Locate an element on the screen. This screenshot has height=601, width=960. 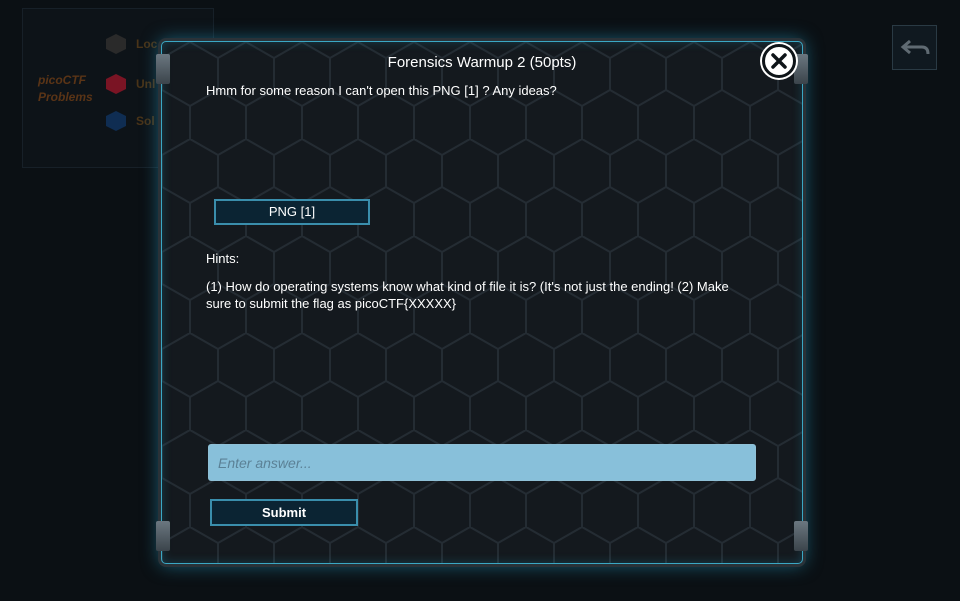
unlocked-label: Unl is located at coordinates (146, 84).